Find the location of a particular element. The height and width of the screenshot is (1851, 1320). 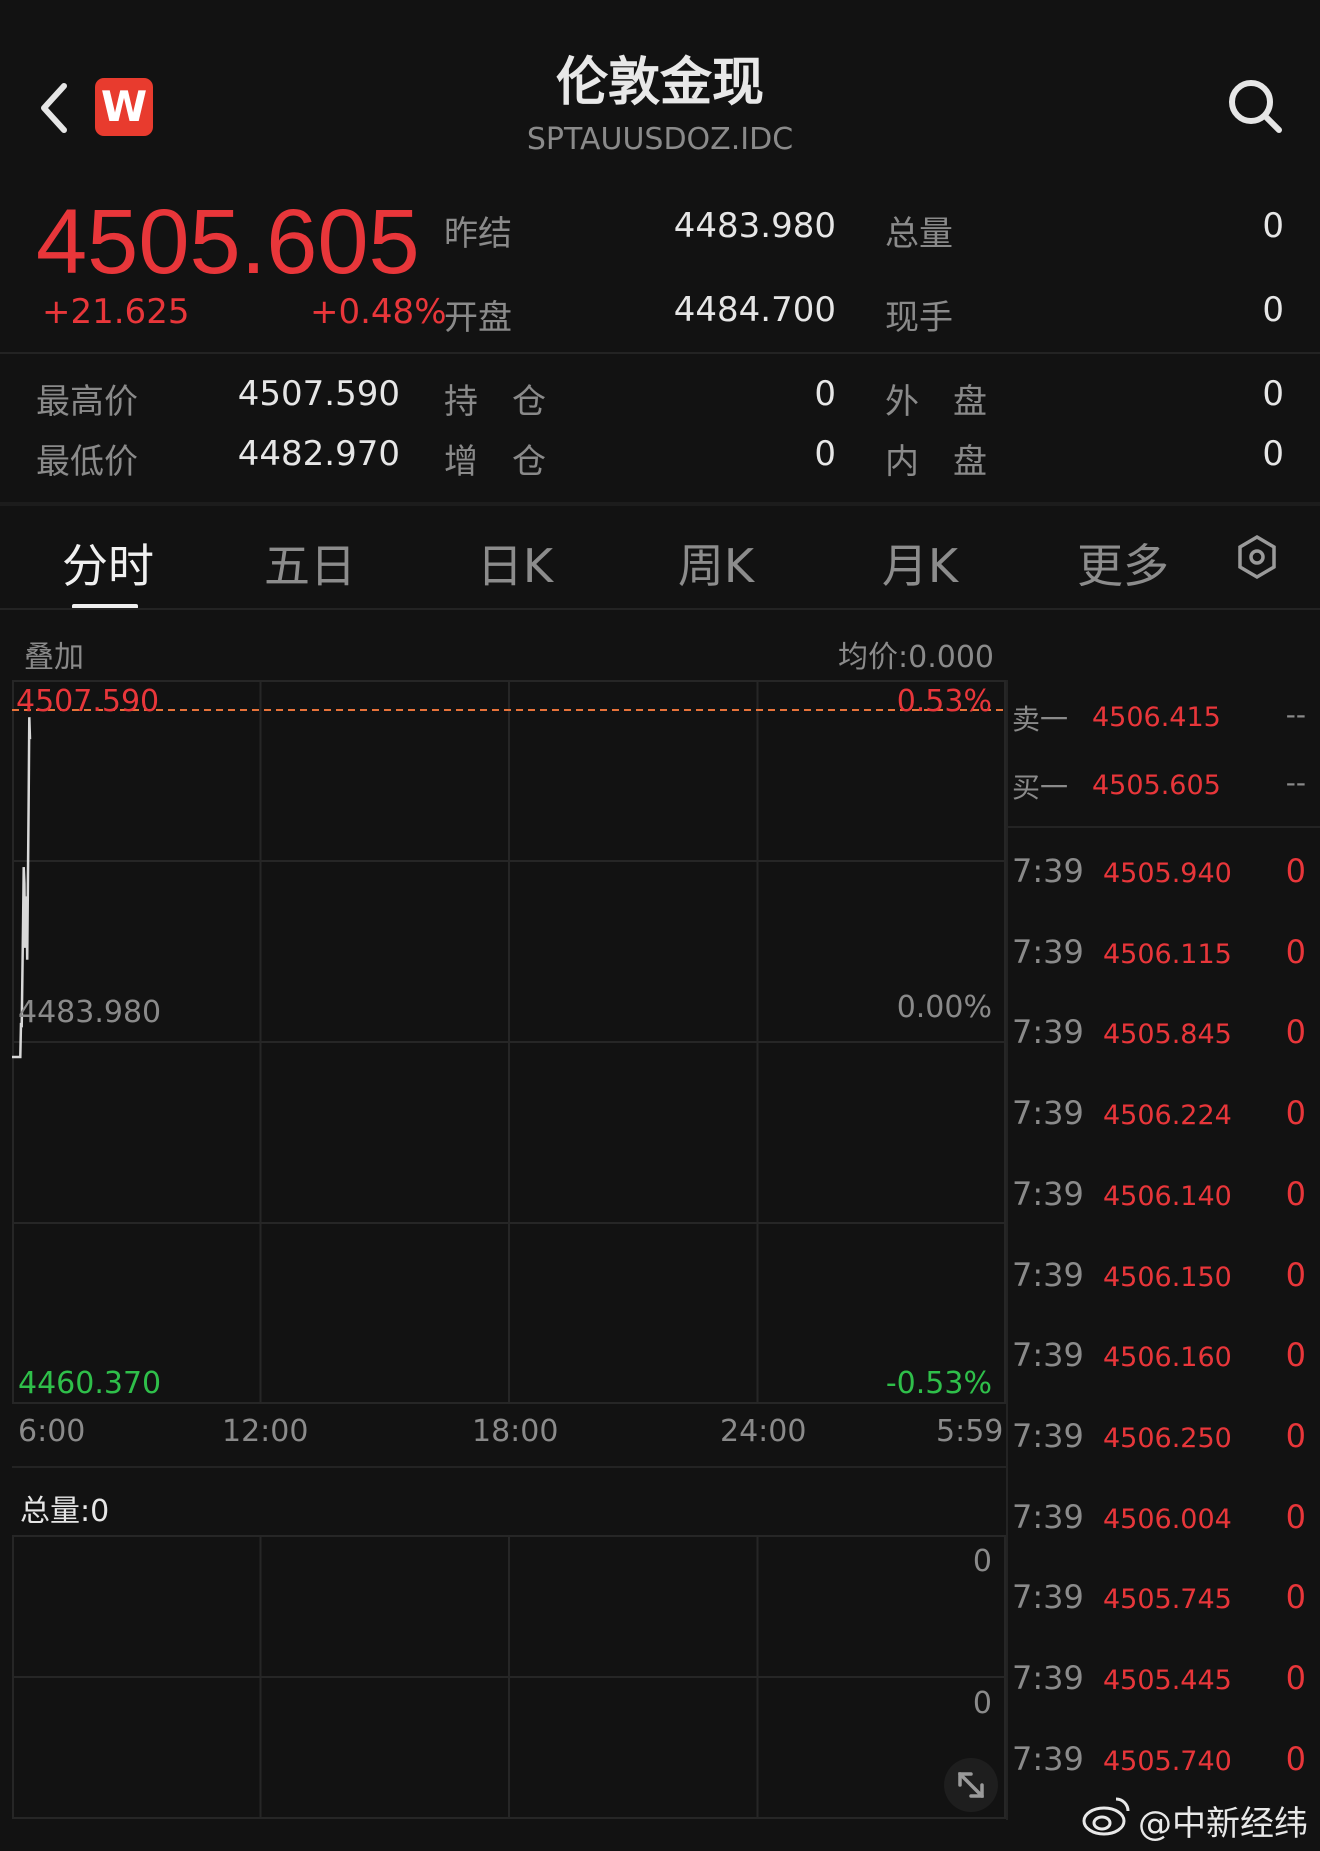

total-volume-label: 总量 is located at coordinates (919, 234).